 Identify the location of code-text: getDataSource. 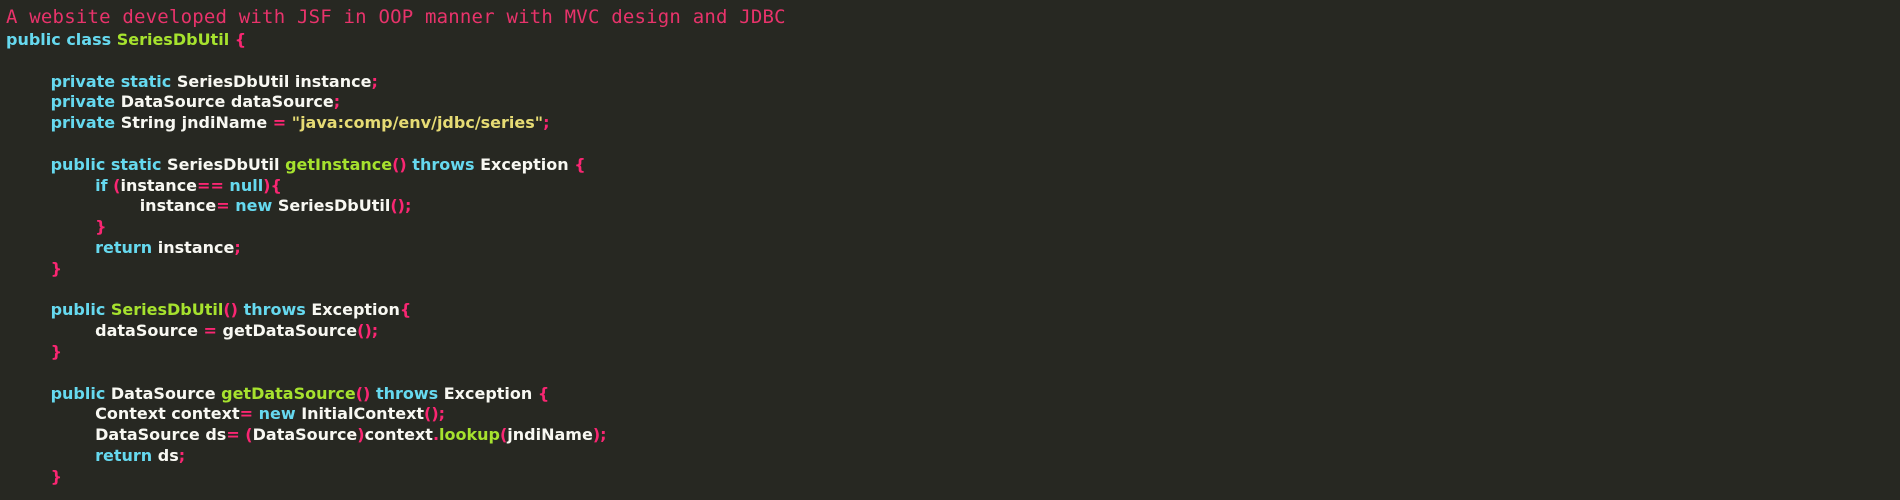
(290, 331).